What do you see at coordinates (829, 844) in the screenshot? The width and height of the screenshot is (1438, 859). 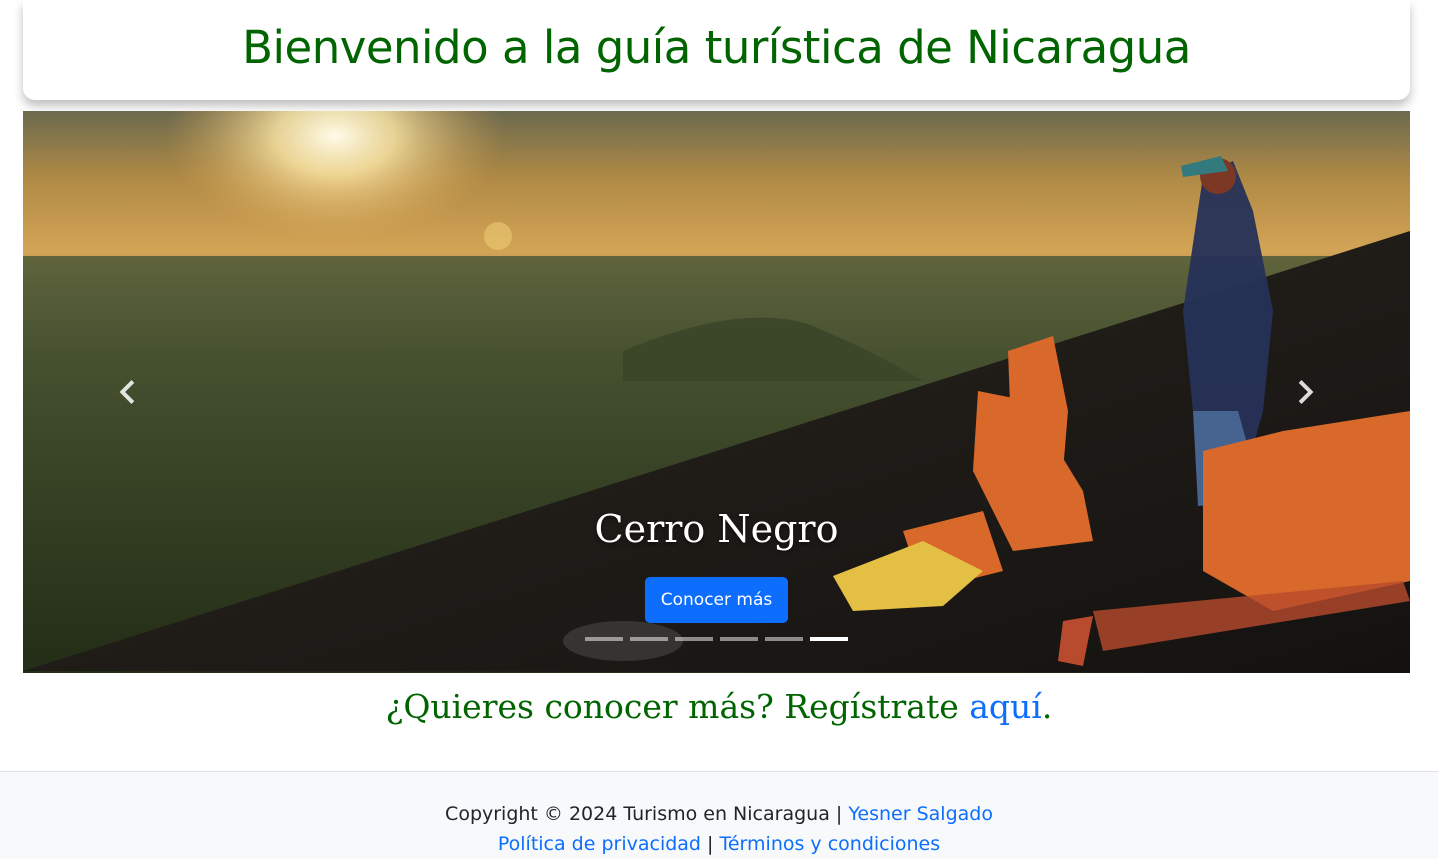 I see `terms-link: Términos y condiciones` at bounding box center [829, 844].